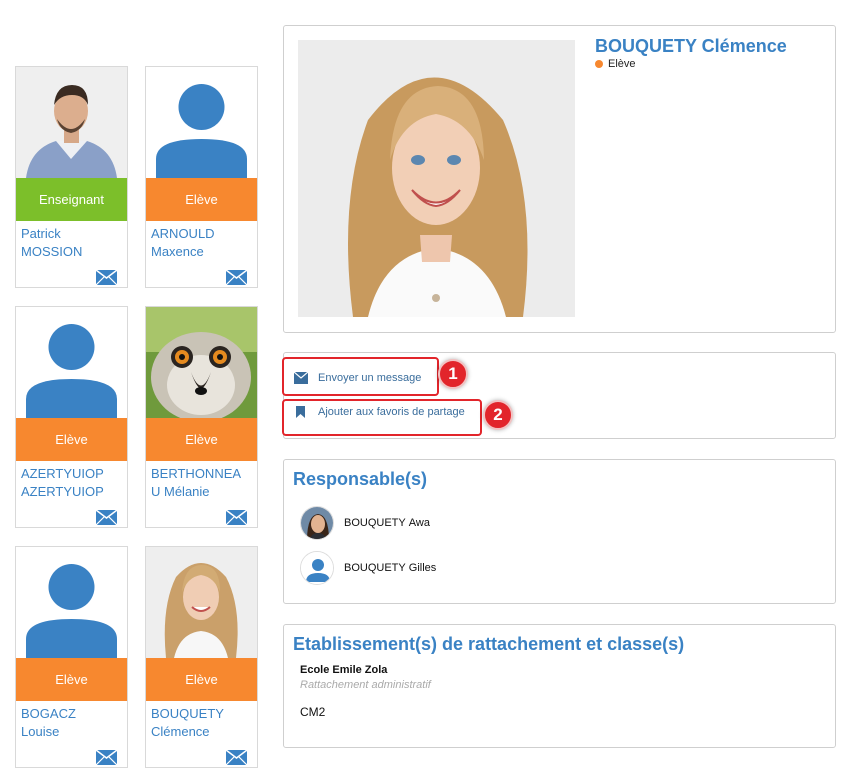 The width and height of the screenshot is (847, 778). What do you see at coordinates (313, 712) in the screenshot?
I see `class-name: CM2` at bounding box center [313, 712].